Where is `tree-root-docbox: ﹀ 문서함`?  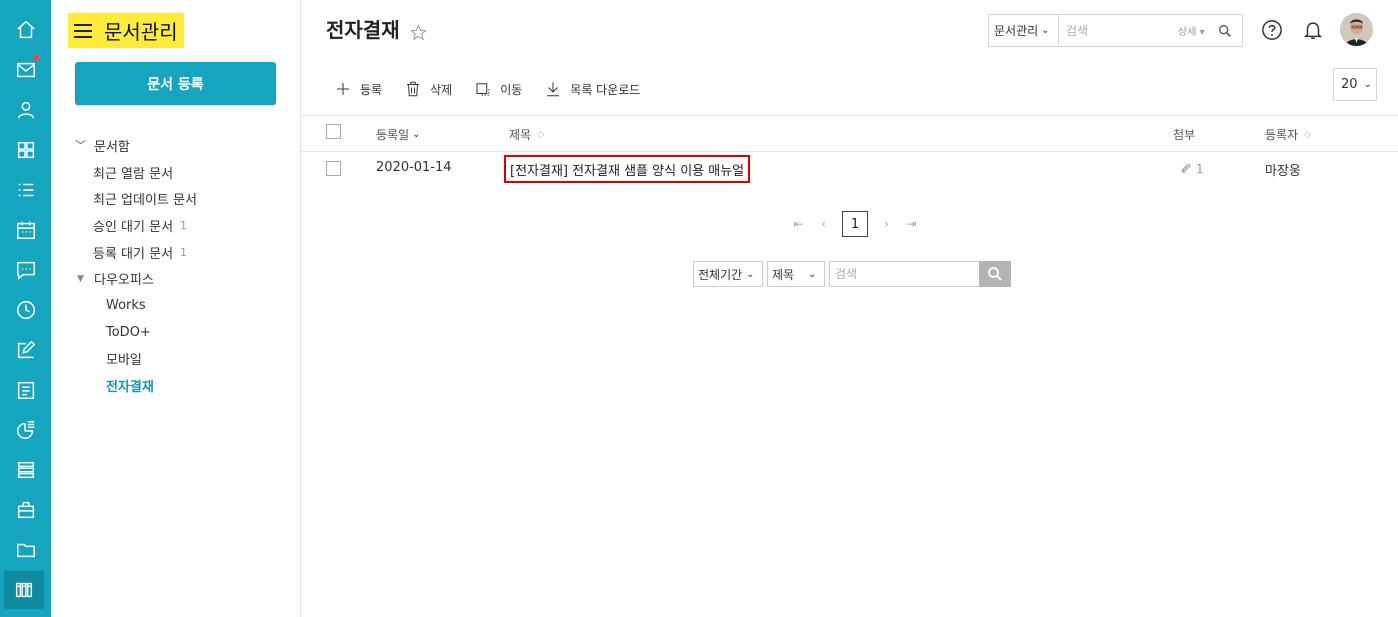 tree-root-docbox: ﹀ 문서함 is located at coordinates (185, 145).